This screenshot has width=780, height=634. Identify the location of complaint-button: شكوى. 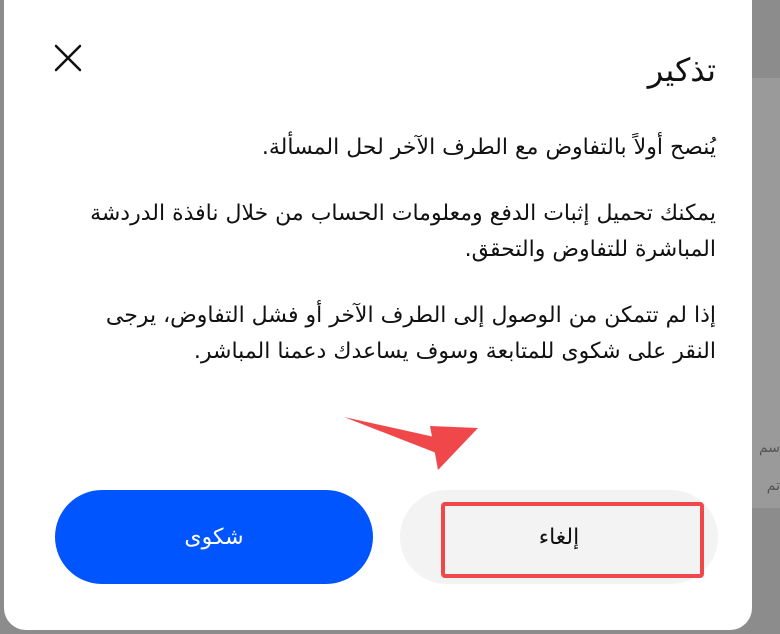
(214, 537).